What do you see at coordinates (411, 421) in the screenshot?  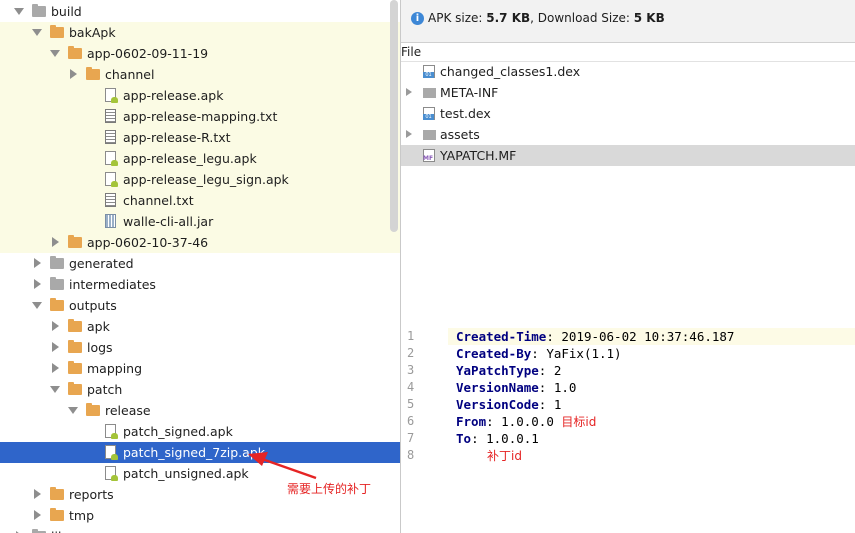 I see `line-number: 6` at bounding box center [411, 421].